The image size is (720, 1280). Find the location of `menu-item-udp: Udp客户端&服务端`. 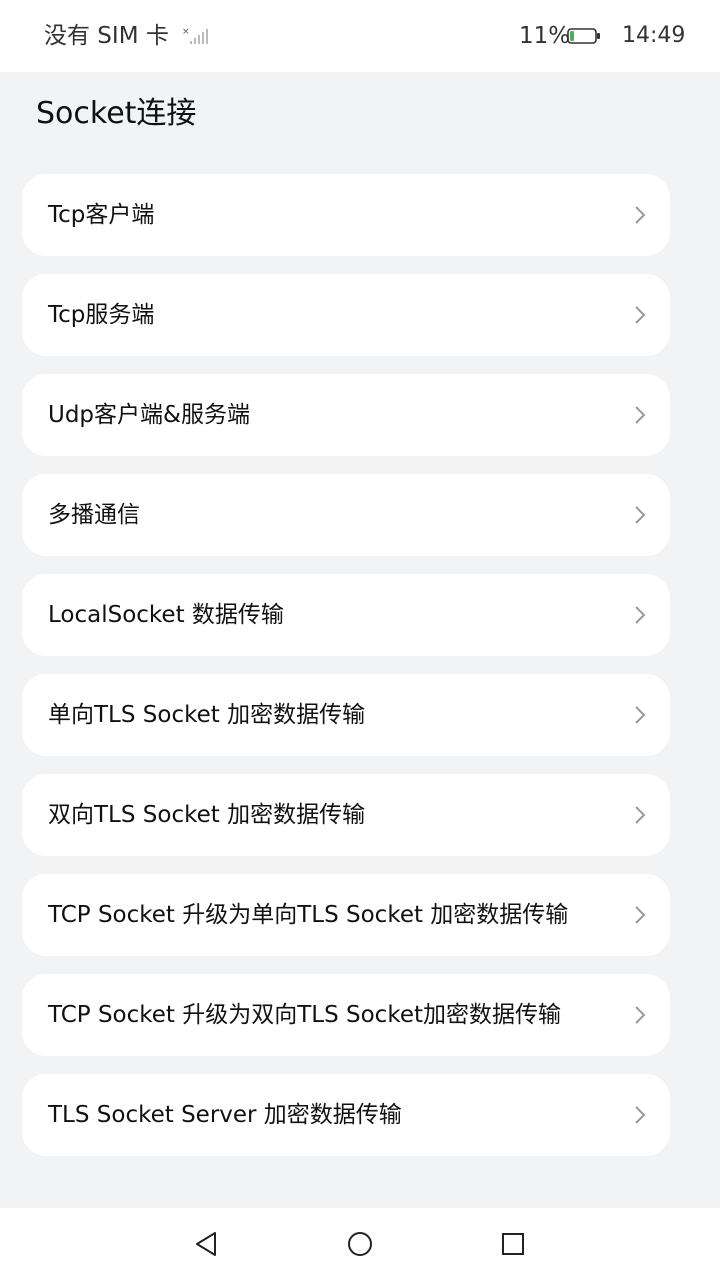

menu-item-udp: Udp客户端&服务端 is located at coordinates (346, 415).